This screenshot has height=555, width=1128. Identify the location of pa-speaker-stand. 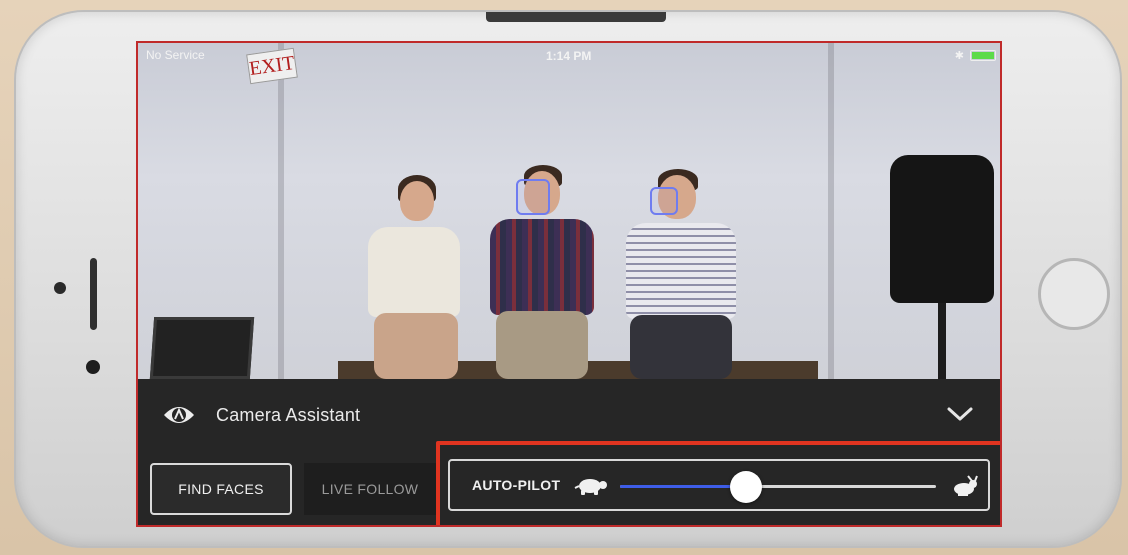
(942, 341).